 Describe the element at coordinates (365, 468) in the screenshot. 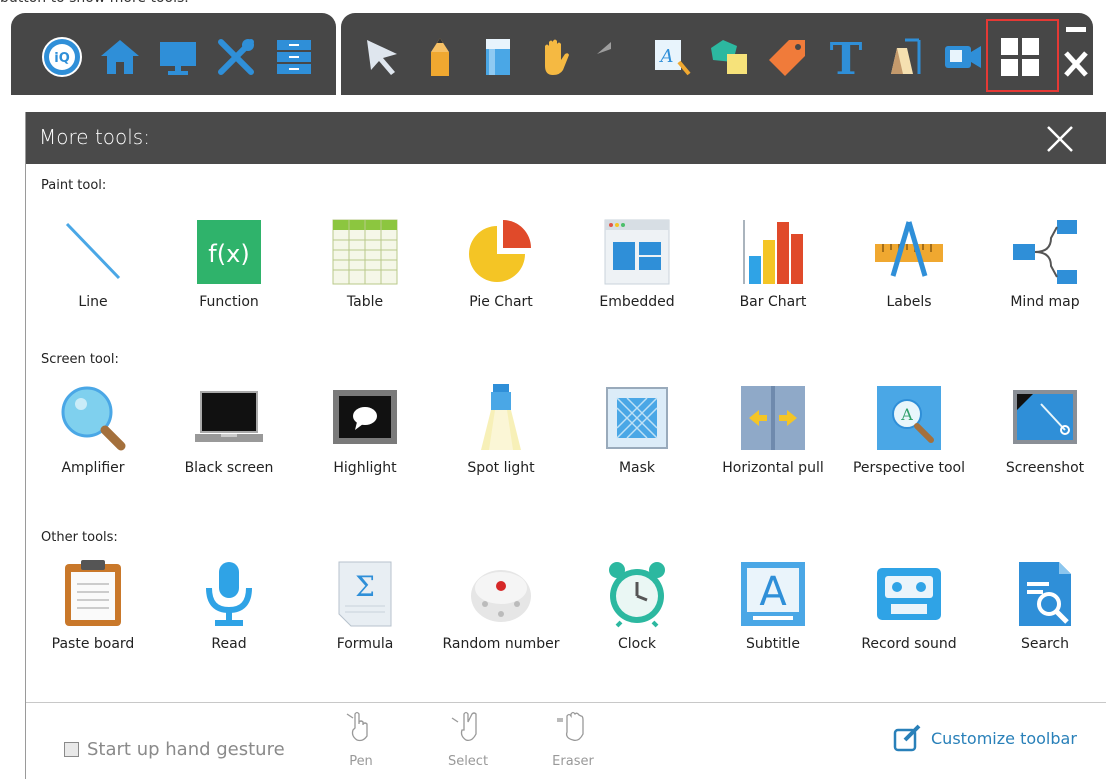

I see `tool-label: Highlight` at that location.